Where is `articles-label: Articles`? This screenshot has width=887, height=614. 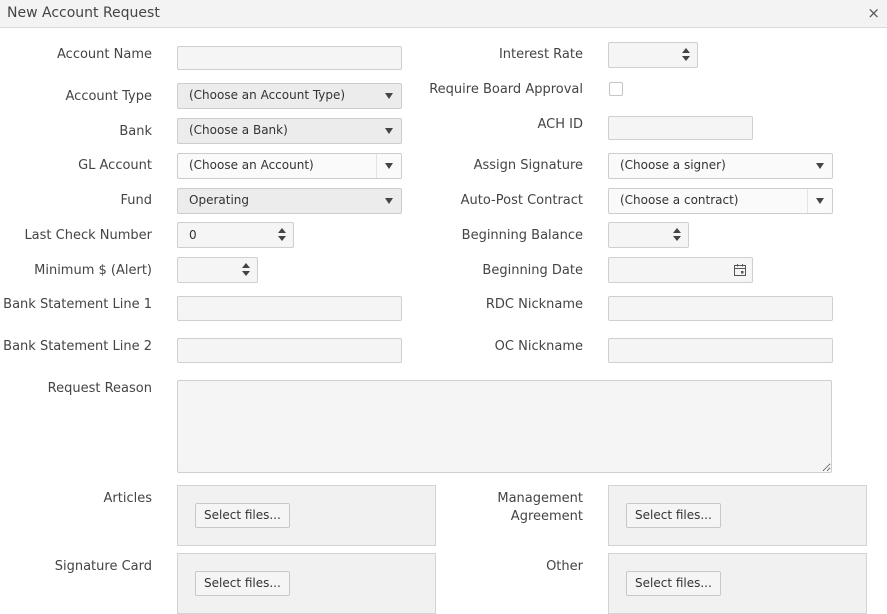 articles-label: Articles is located at coordinates (127, 498).